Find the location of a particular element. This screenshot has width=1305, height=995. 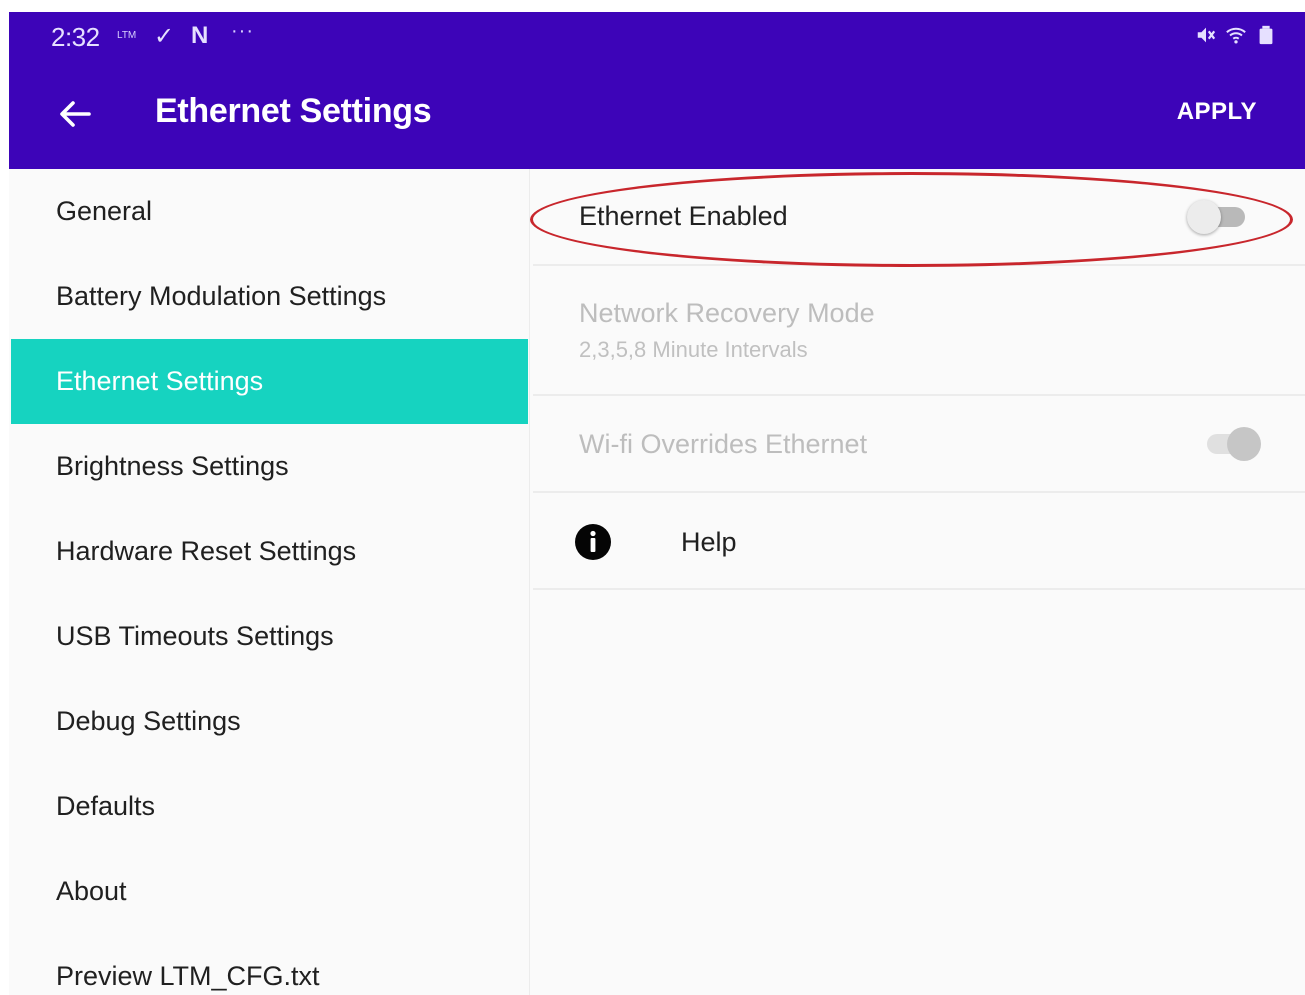

ethernet-enabled-switch is located at coordinates (1217, 217).